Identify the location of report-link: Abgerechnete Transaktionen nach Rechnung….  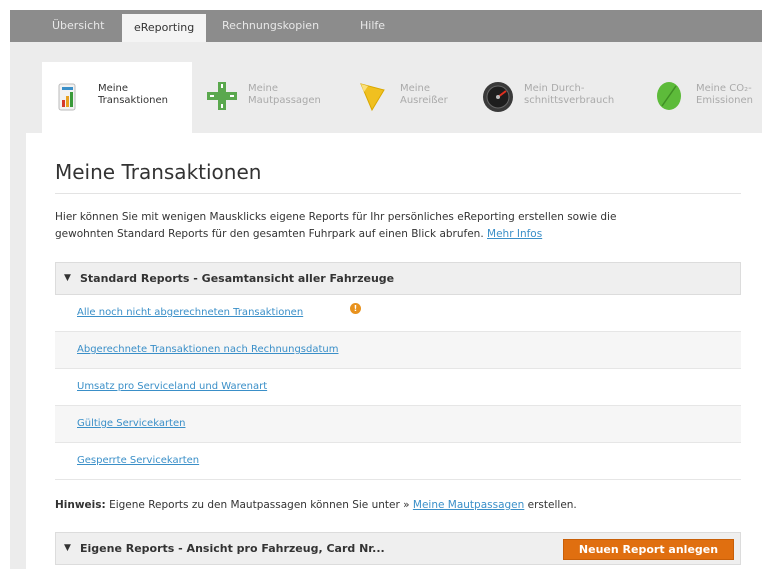
(208, 349).